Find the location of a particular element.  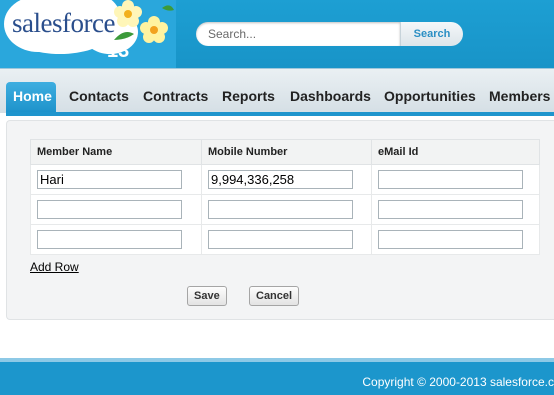

tab-reports: Reports is located at coordinates (248, 97).